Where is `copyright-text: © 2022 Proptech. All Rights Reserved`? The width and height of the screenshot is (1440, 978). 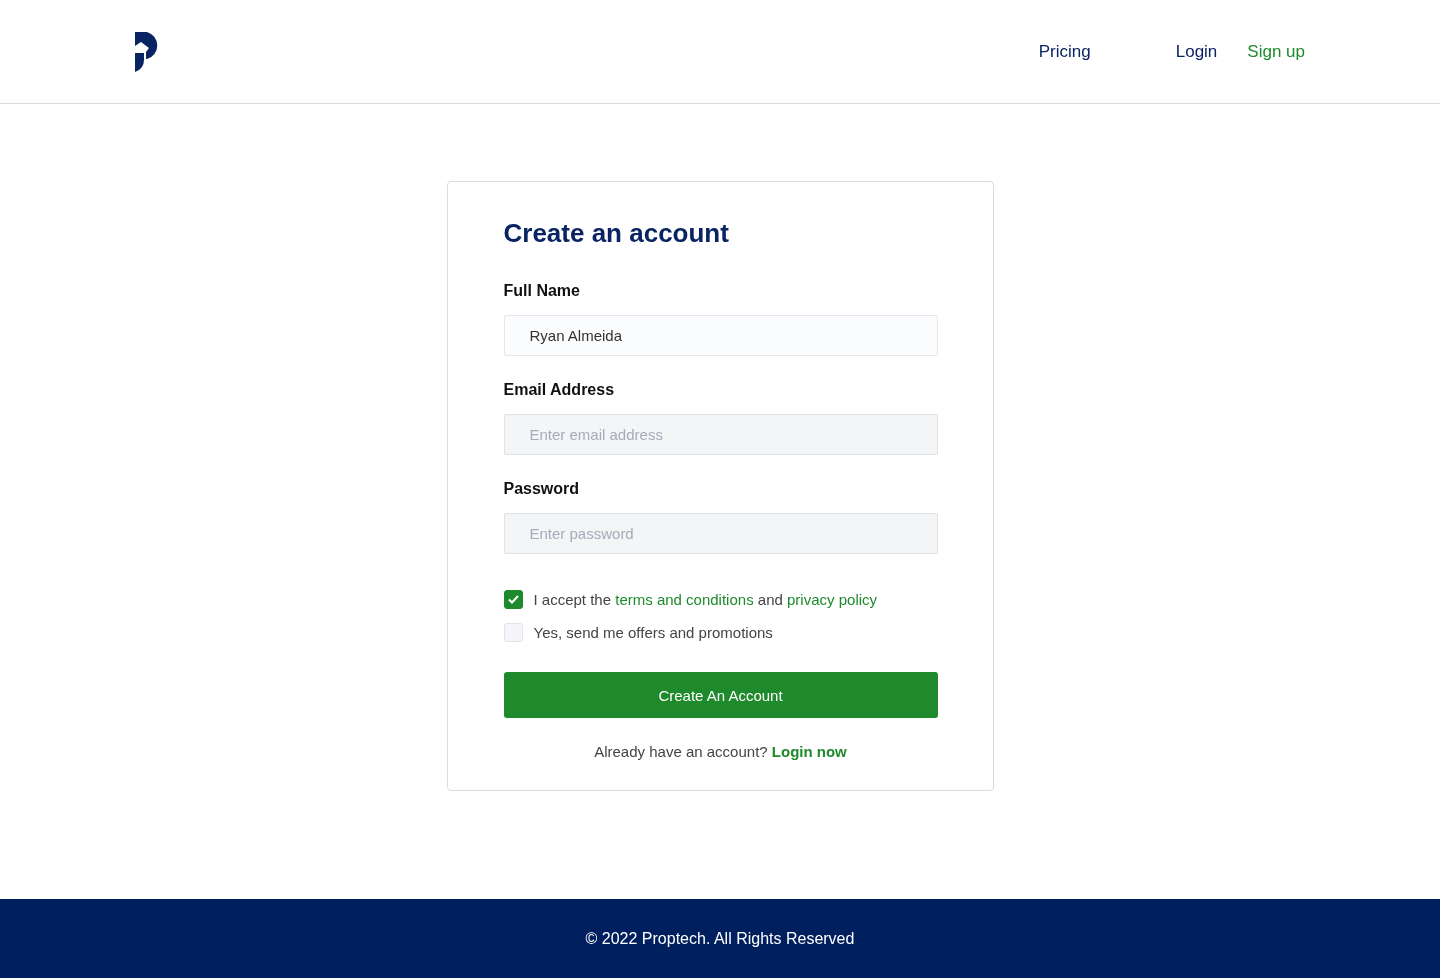 copyright-text: © 2022 Proptech. All Rights Reserved is located at coordinates (720, 938).